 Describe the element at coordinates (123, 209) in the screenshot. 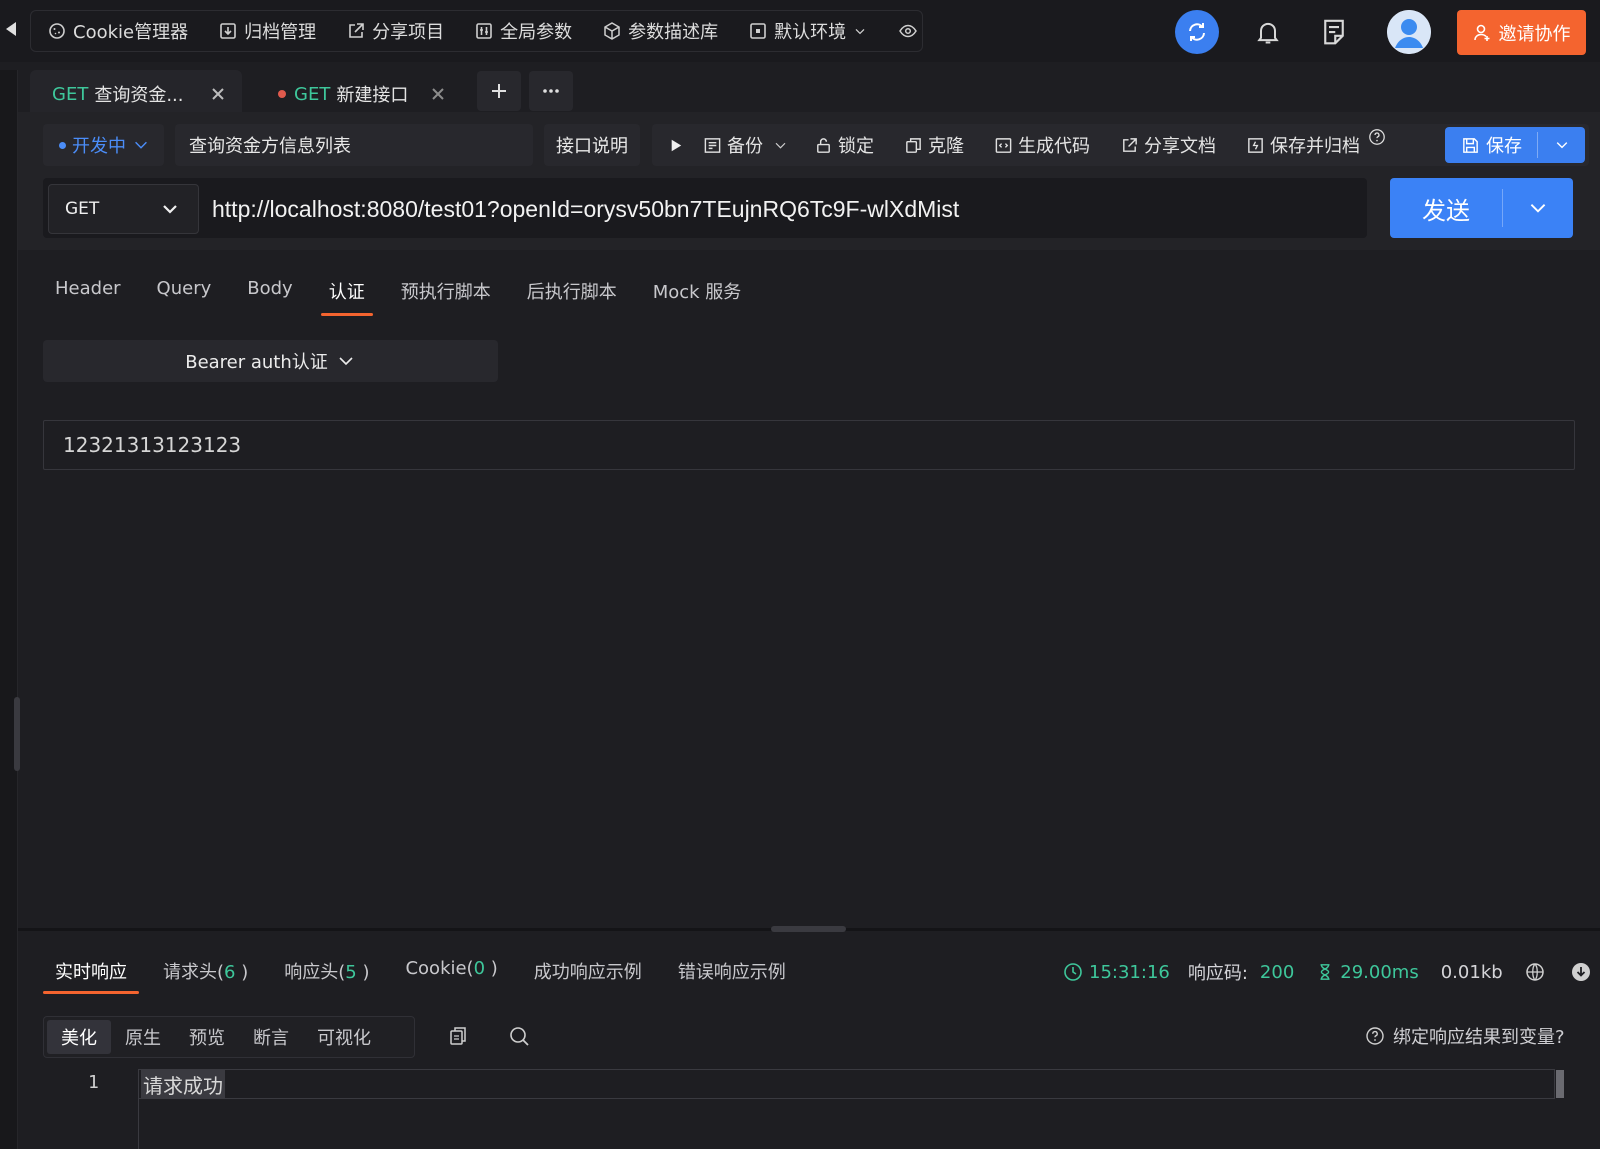

I see `http-method-select: GET` at that location.